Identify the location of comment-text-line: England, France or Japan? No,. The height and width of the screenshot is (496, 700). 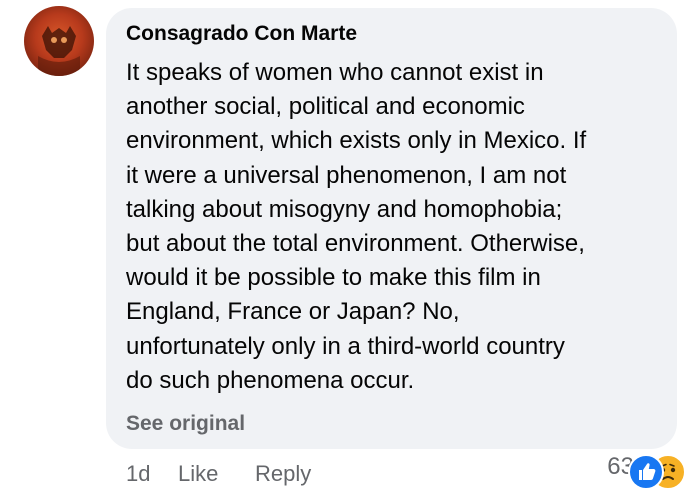
(293, 312).